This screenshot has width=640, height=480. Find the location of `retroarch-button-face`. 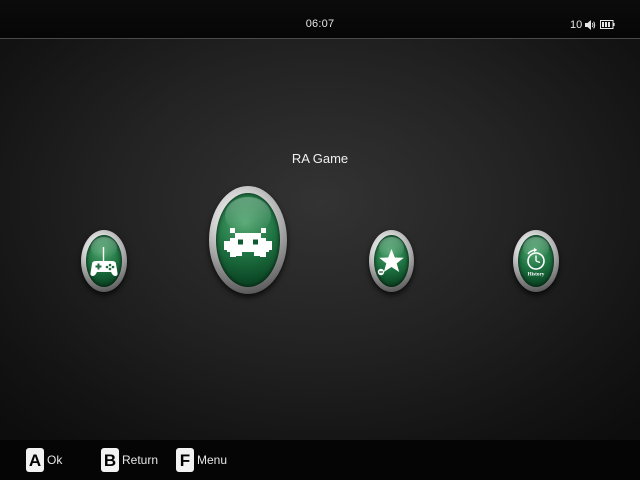

retroarch-button-face is located at coordinates (248, 240).